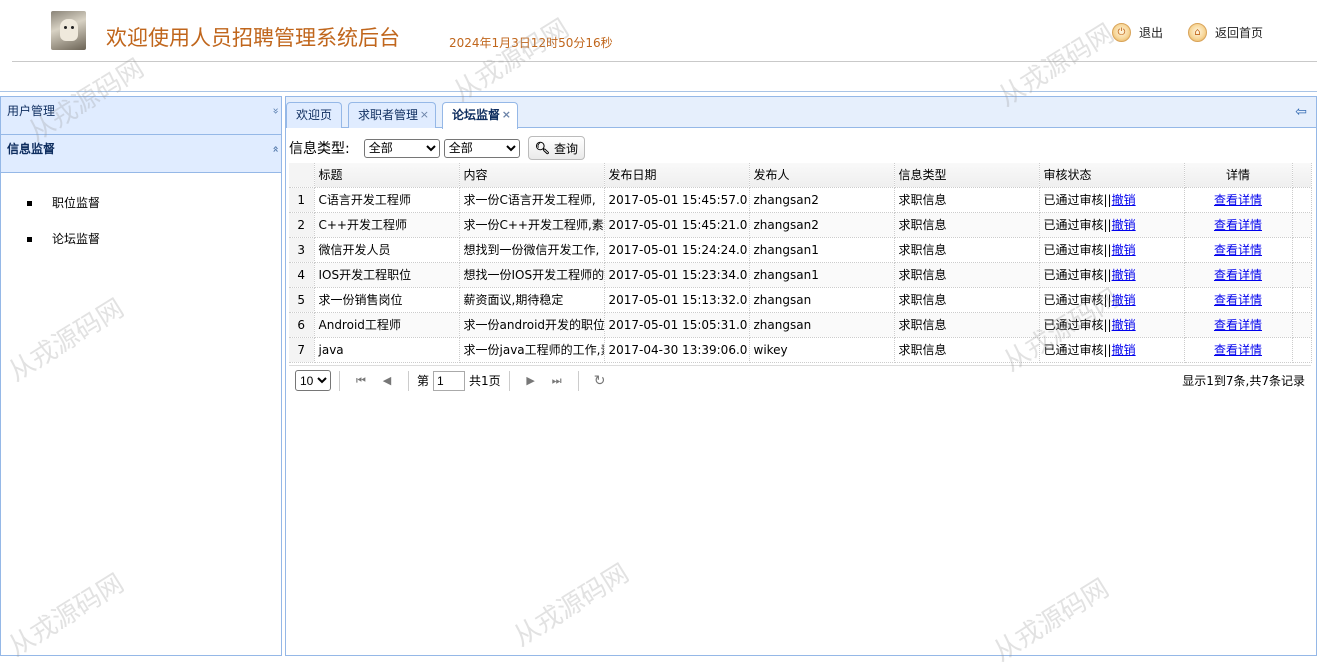 The image size is (1317, 669). I want to click on home-button: 返回首页, so click(1225, 32).